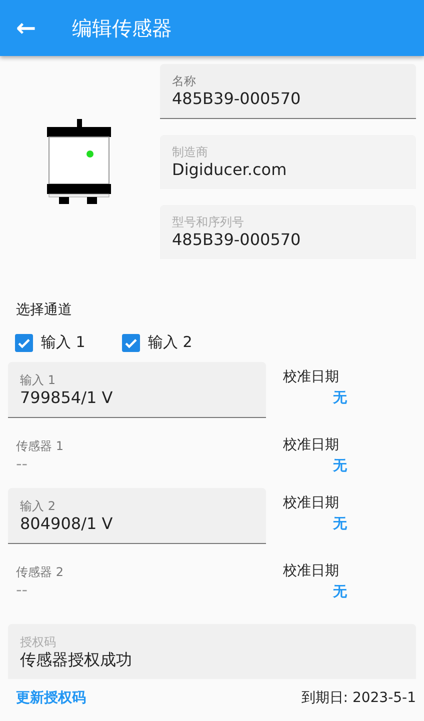 The height and width of the screenshot is (721, 424). What do you see at coordinates (137, 390) in the screenshot?
I see `input-field: 输入 1 799854/1 V` at bounding box center [137, 390].